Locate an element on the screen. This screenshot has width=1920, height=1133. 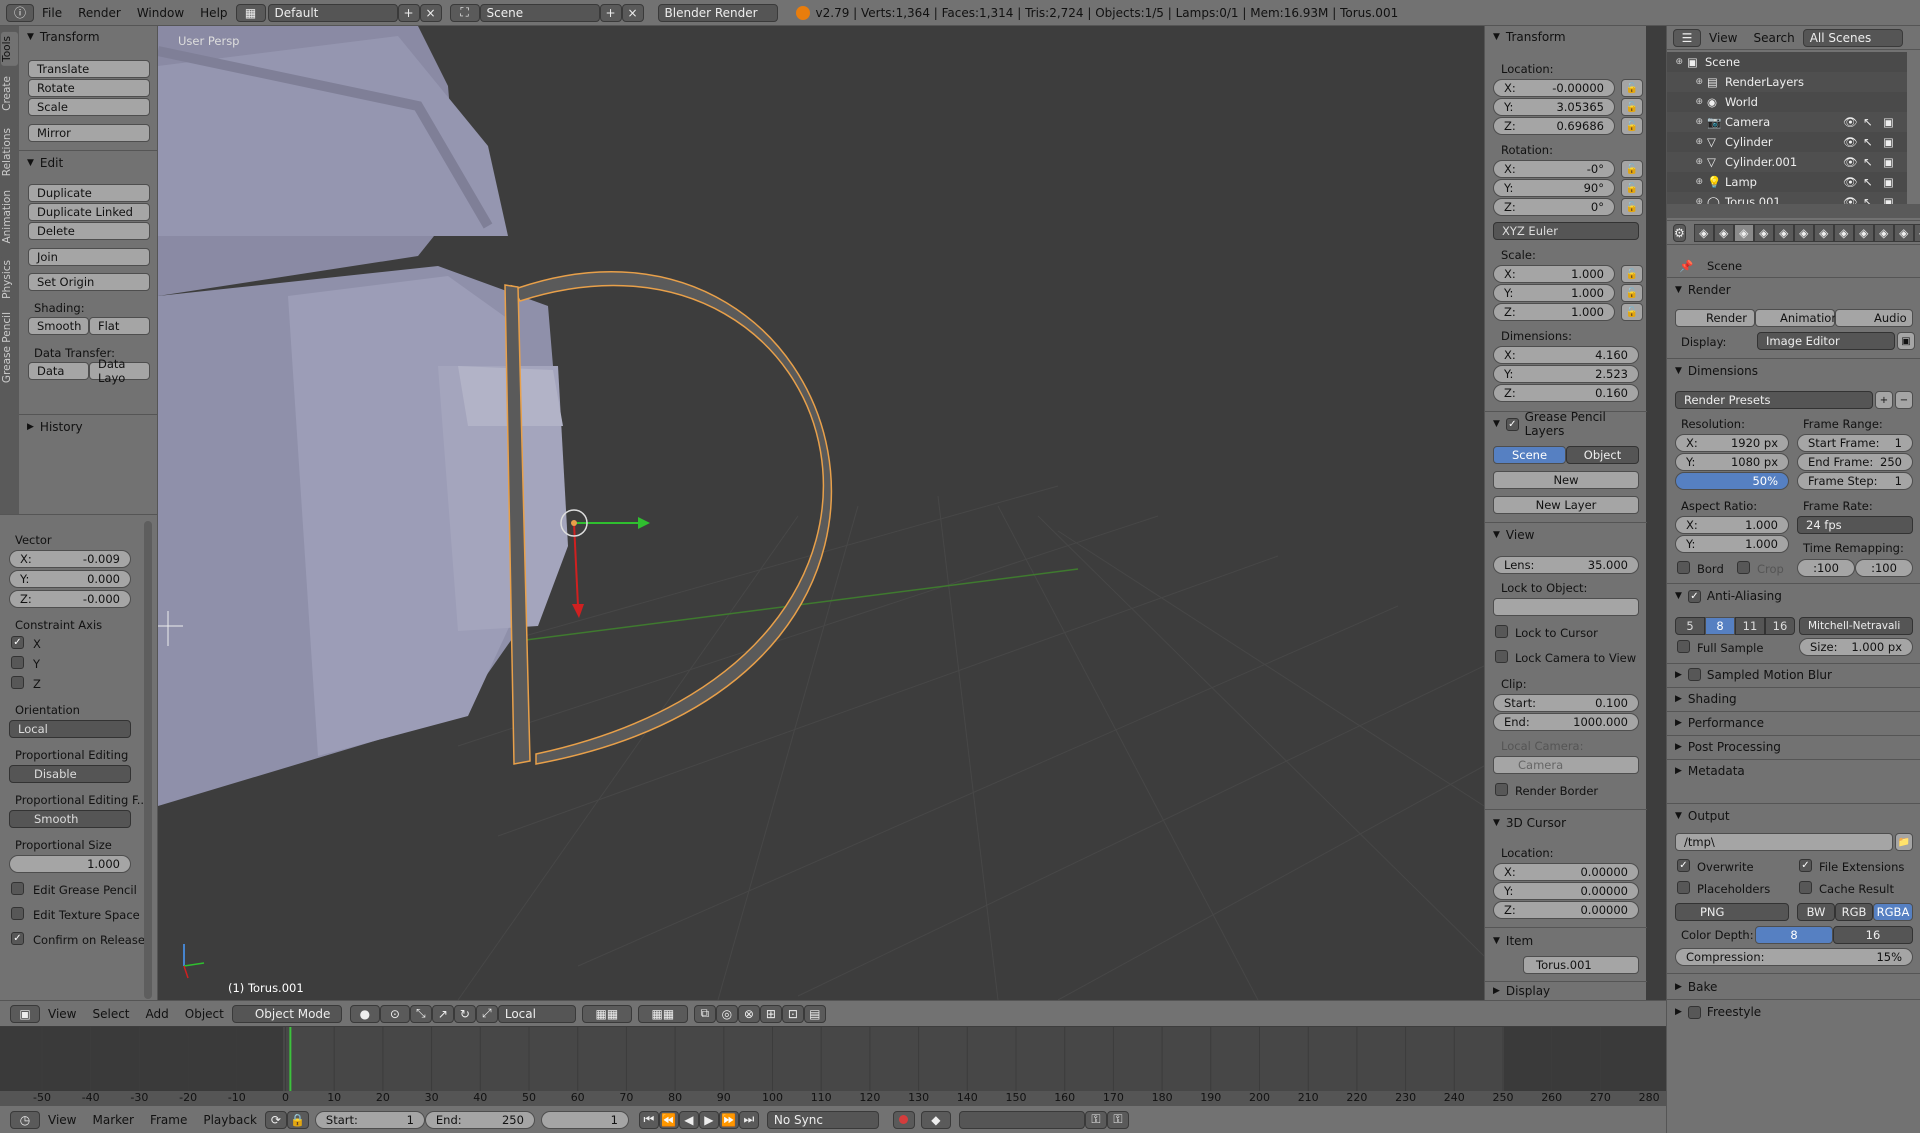
placeholders-checkbox is located at coordinates (1683, 887).